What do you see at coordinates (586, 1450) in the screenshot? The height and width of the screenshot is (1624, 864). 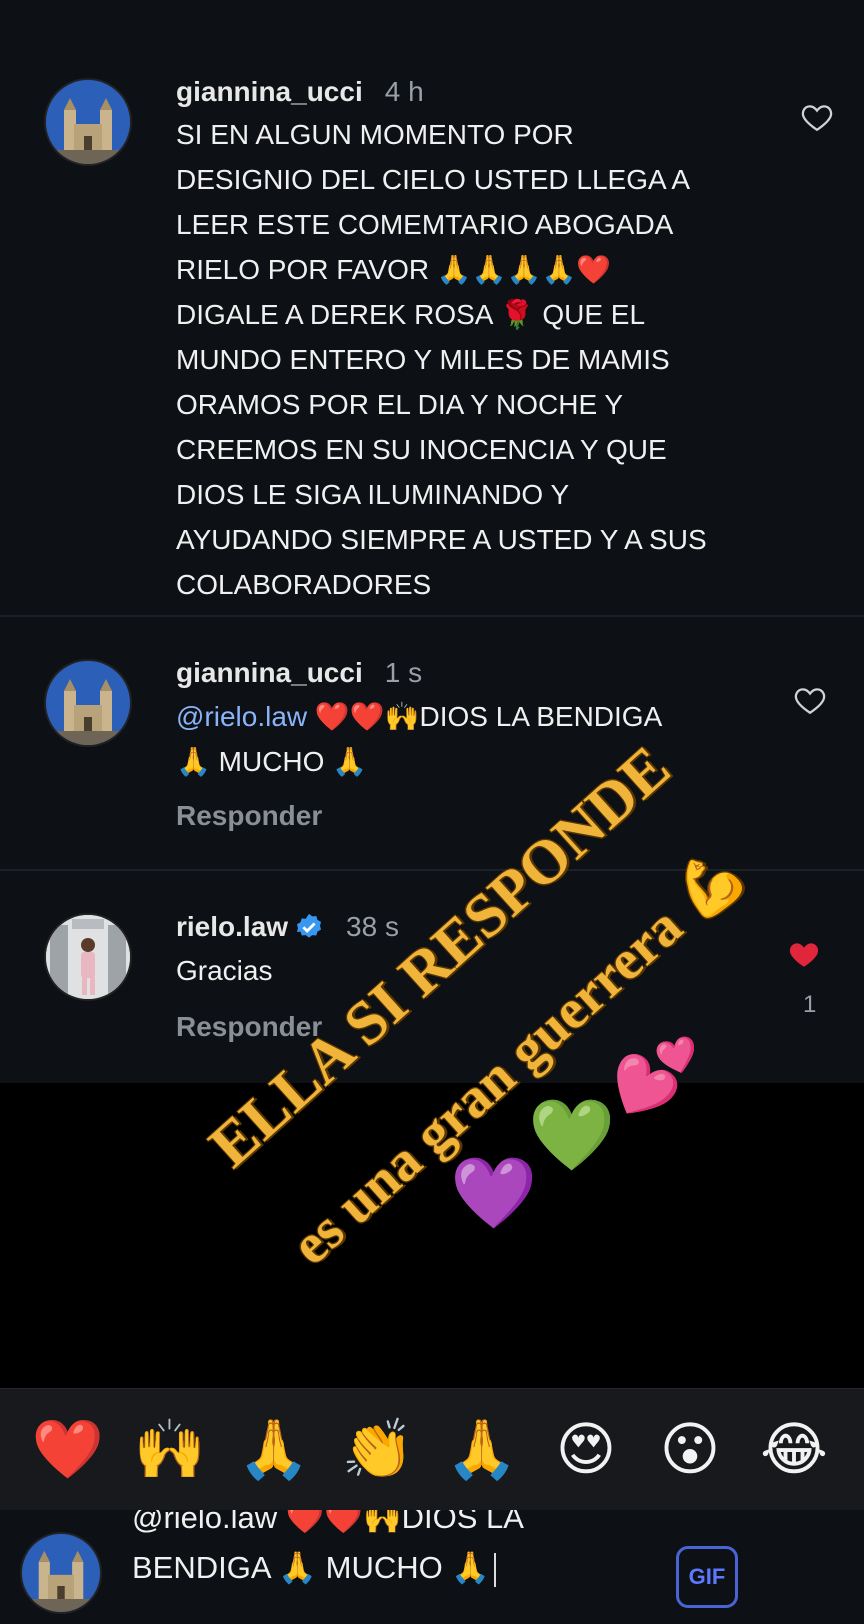 I see `reaction-heart-eyes: 😍` at bounding box center [586, 1450].